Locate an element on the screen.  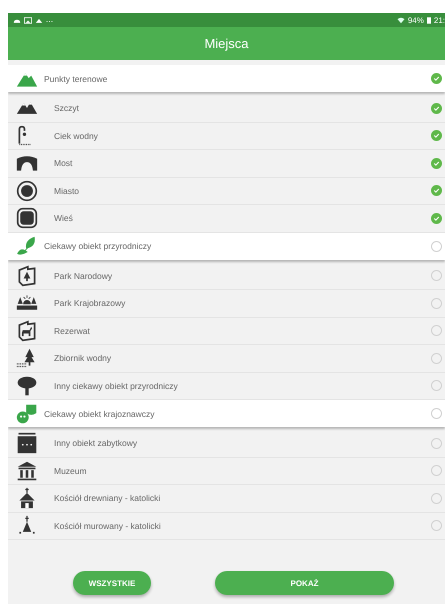
category-row: Punkty terenowe is located at coordinates (226, 78).